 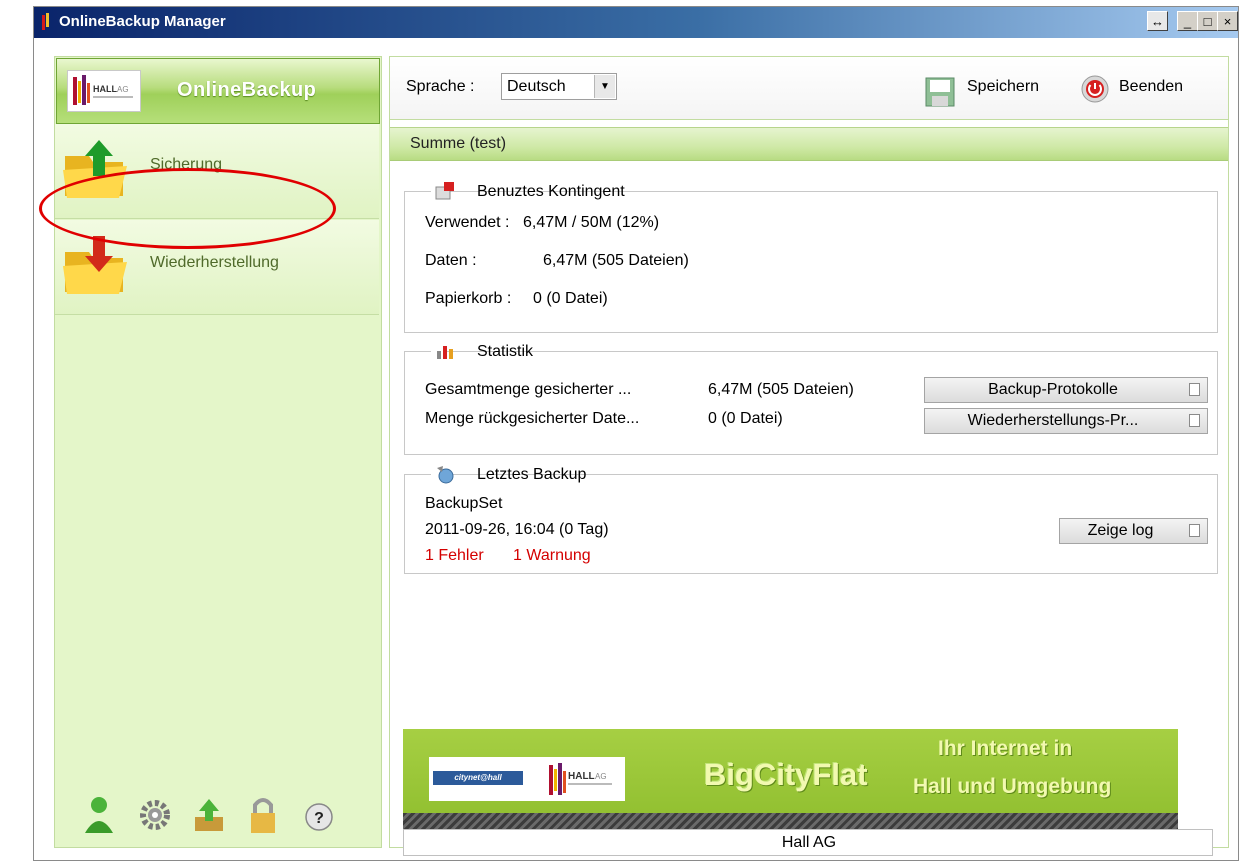 I want to click on backup-datetime: 2011-09-26, 16:04 (0 Tag), so click(x=517, y=529).